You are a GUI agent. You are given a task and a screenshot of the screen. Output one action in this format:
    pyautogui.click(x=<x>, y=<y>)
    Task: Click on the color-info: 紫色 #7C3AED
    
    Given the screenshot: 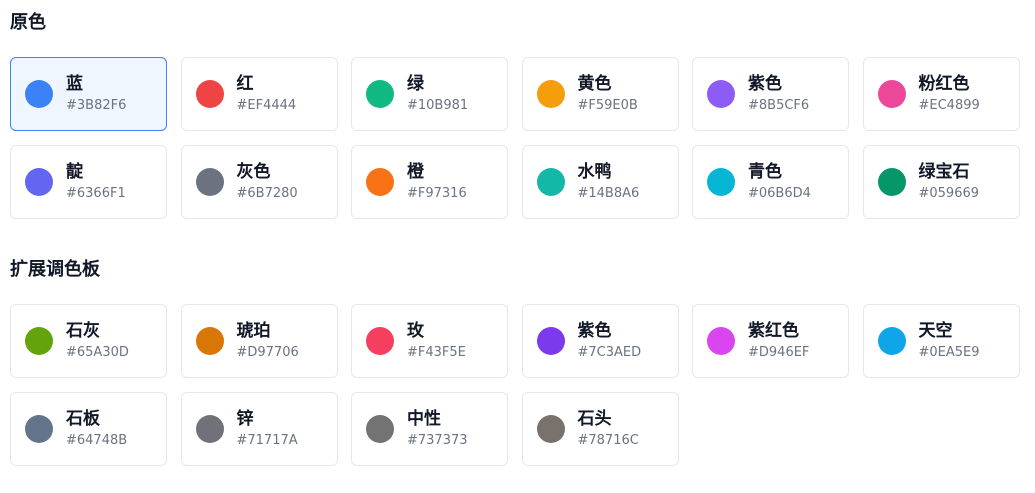 What is the action you would take?
    pyautogui.click(x=610, y=341)
    